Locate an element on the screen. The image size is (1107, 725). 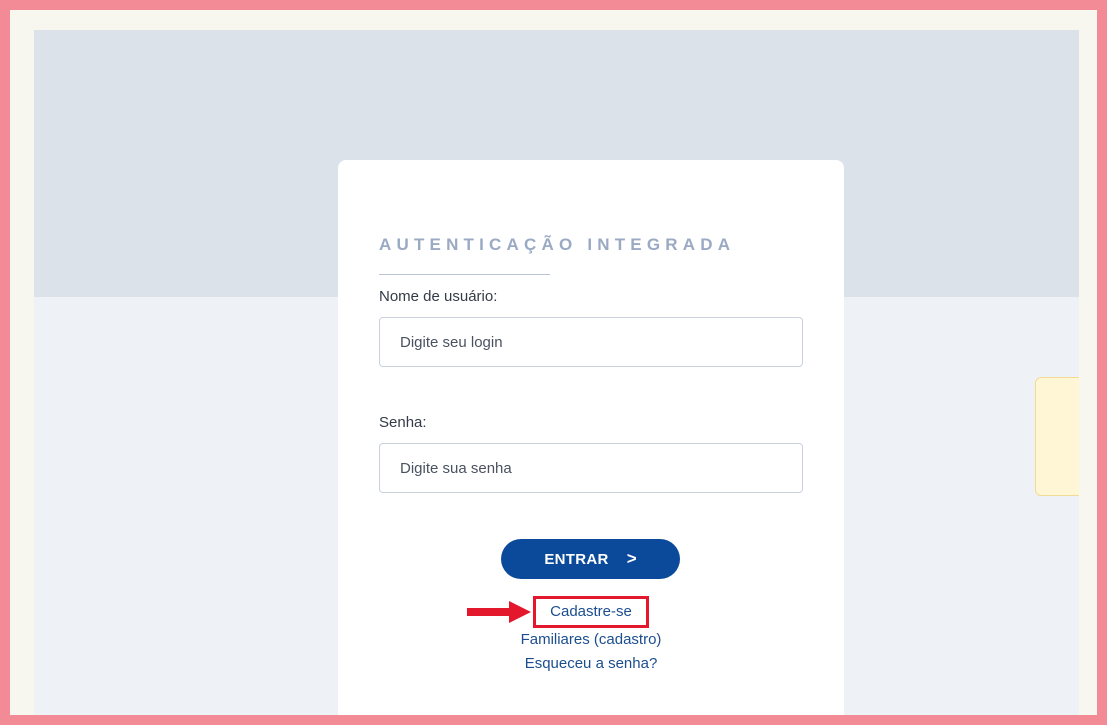
register-link: Cadastre-se is located at coordinates (591, 612).